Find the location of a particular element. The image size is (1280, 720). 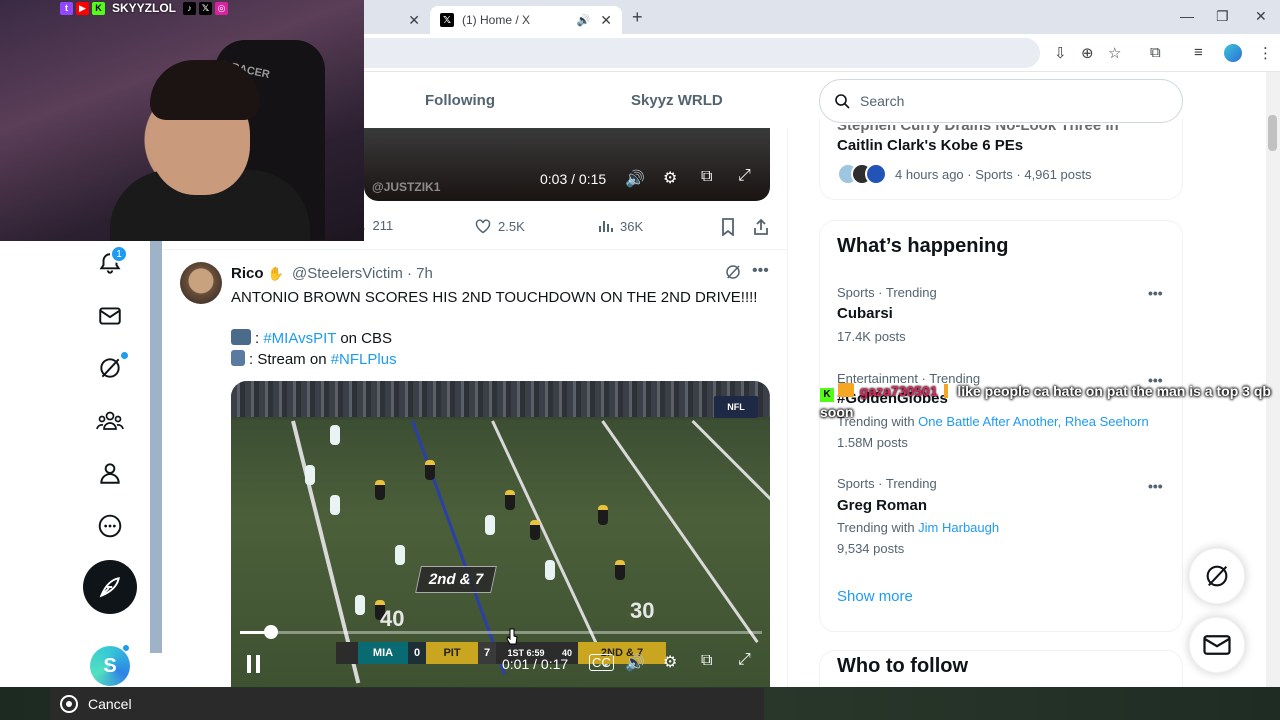

page-scrollbar is located at coordinates (1273, 379).